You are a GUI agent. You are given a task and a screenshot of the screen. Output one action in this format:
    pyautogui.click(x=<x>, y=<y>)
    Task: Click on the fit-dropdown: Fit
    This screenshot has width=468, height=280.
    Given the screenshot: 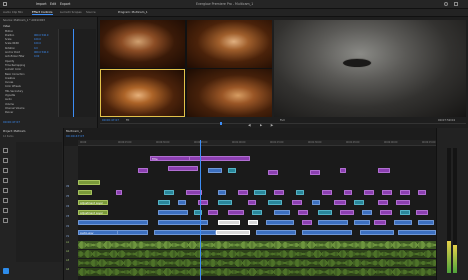 What is the action you would take?
    pyautogui.click(x=127, y=120)
    